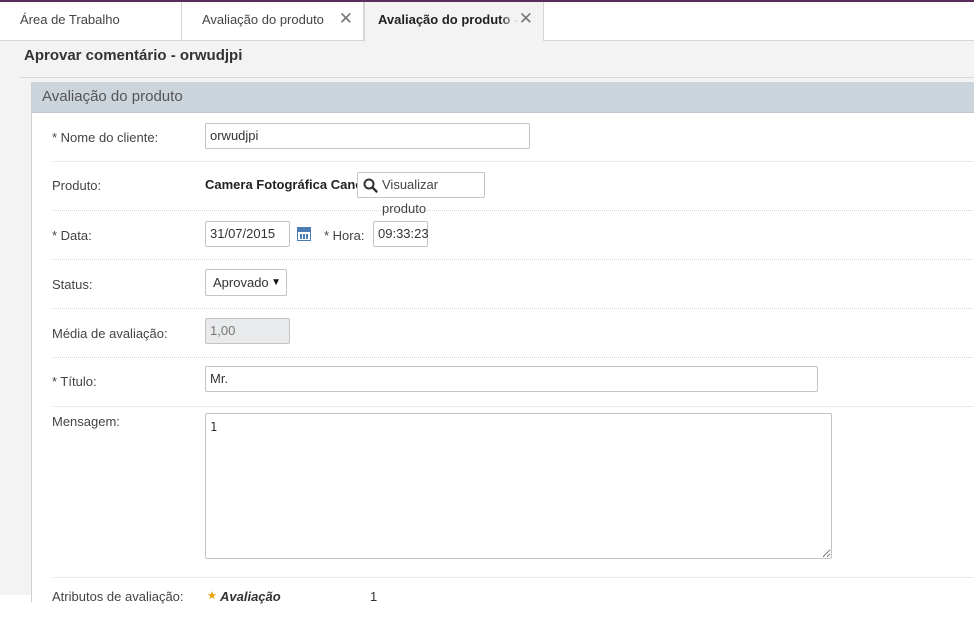 This screenshot has height=618, width=974. I want to click on title-divider, so click(497, 77).